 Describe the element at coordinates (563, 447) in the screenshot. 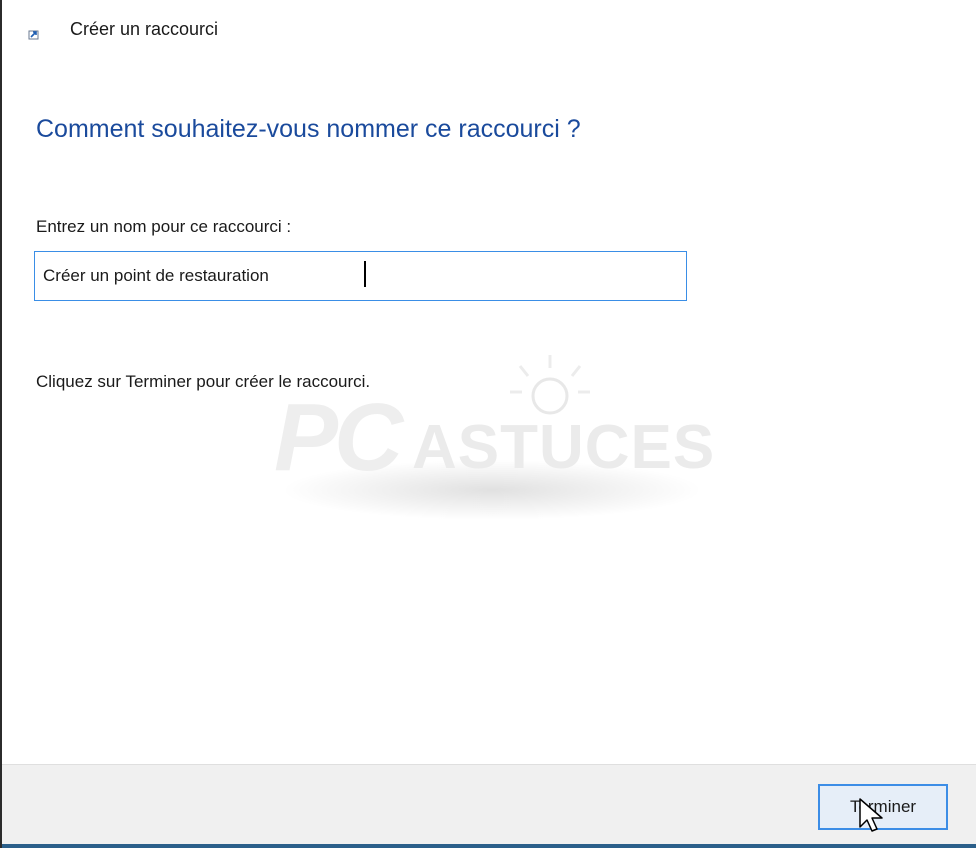

I see `svg-text: ASTUCES` at that location.